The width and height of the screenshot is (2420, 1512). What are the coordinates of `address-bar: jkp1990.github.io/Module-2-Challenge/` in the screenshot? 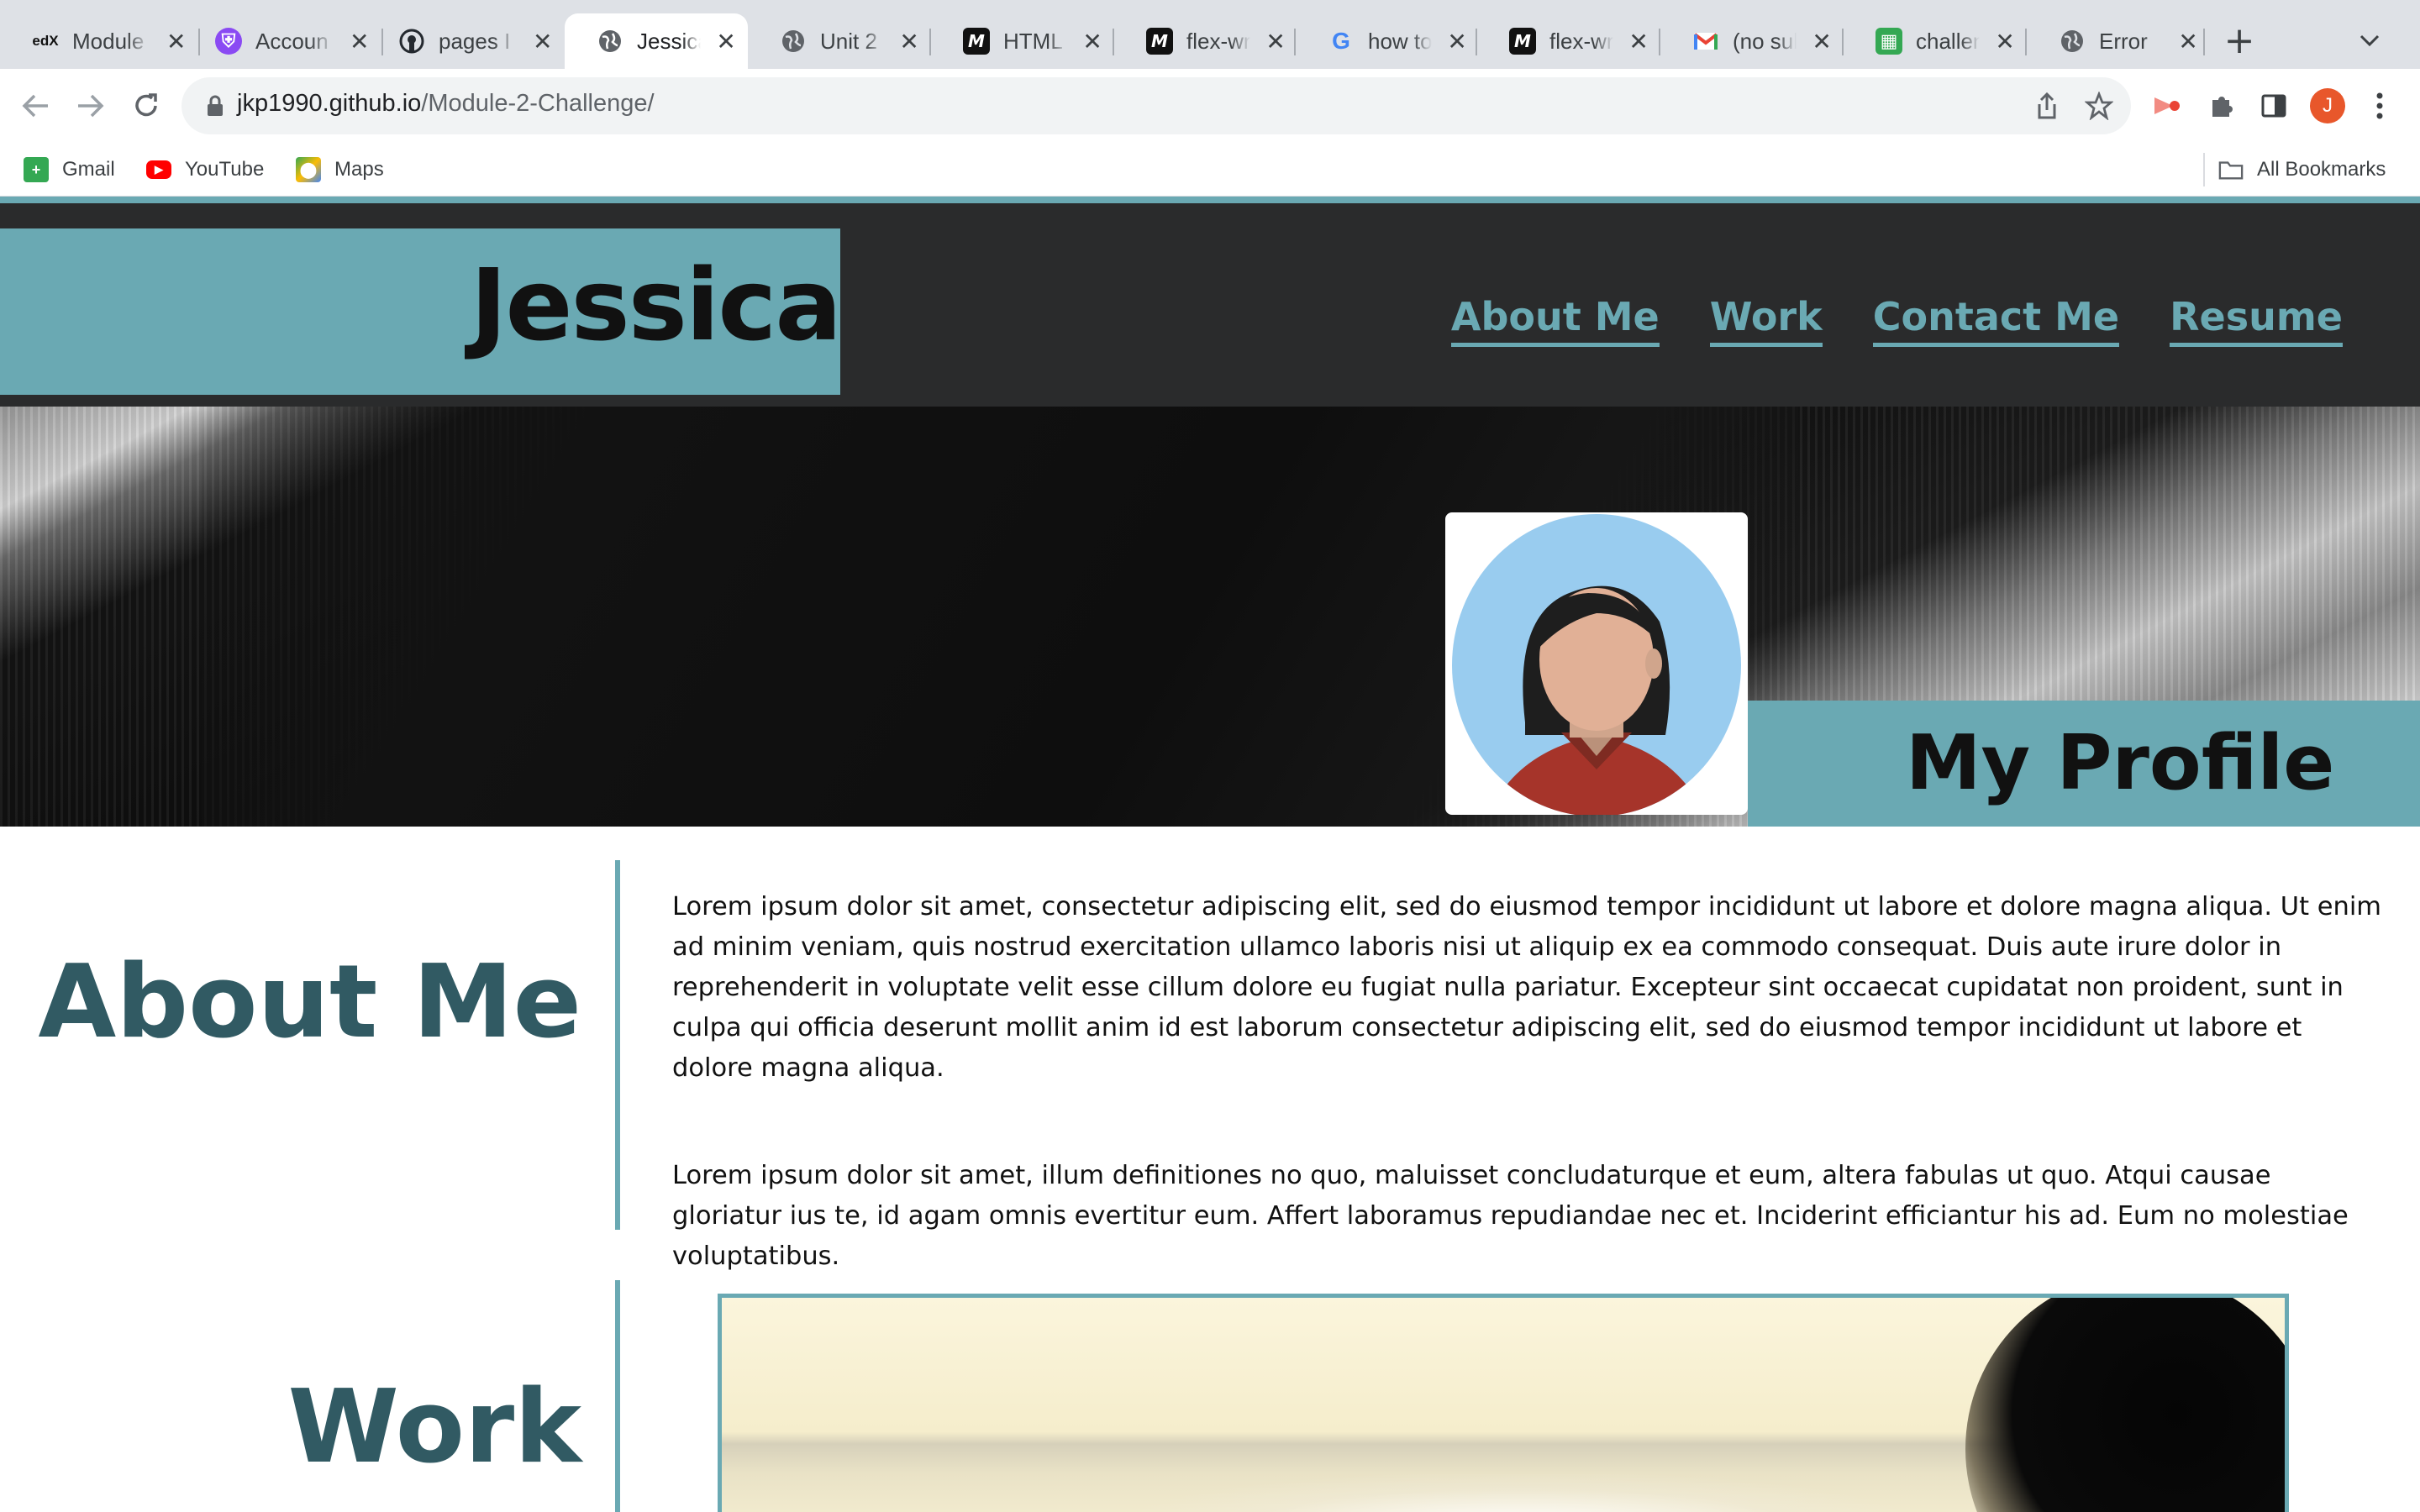 It's located at (1156, 105).